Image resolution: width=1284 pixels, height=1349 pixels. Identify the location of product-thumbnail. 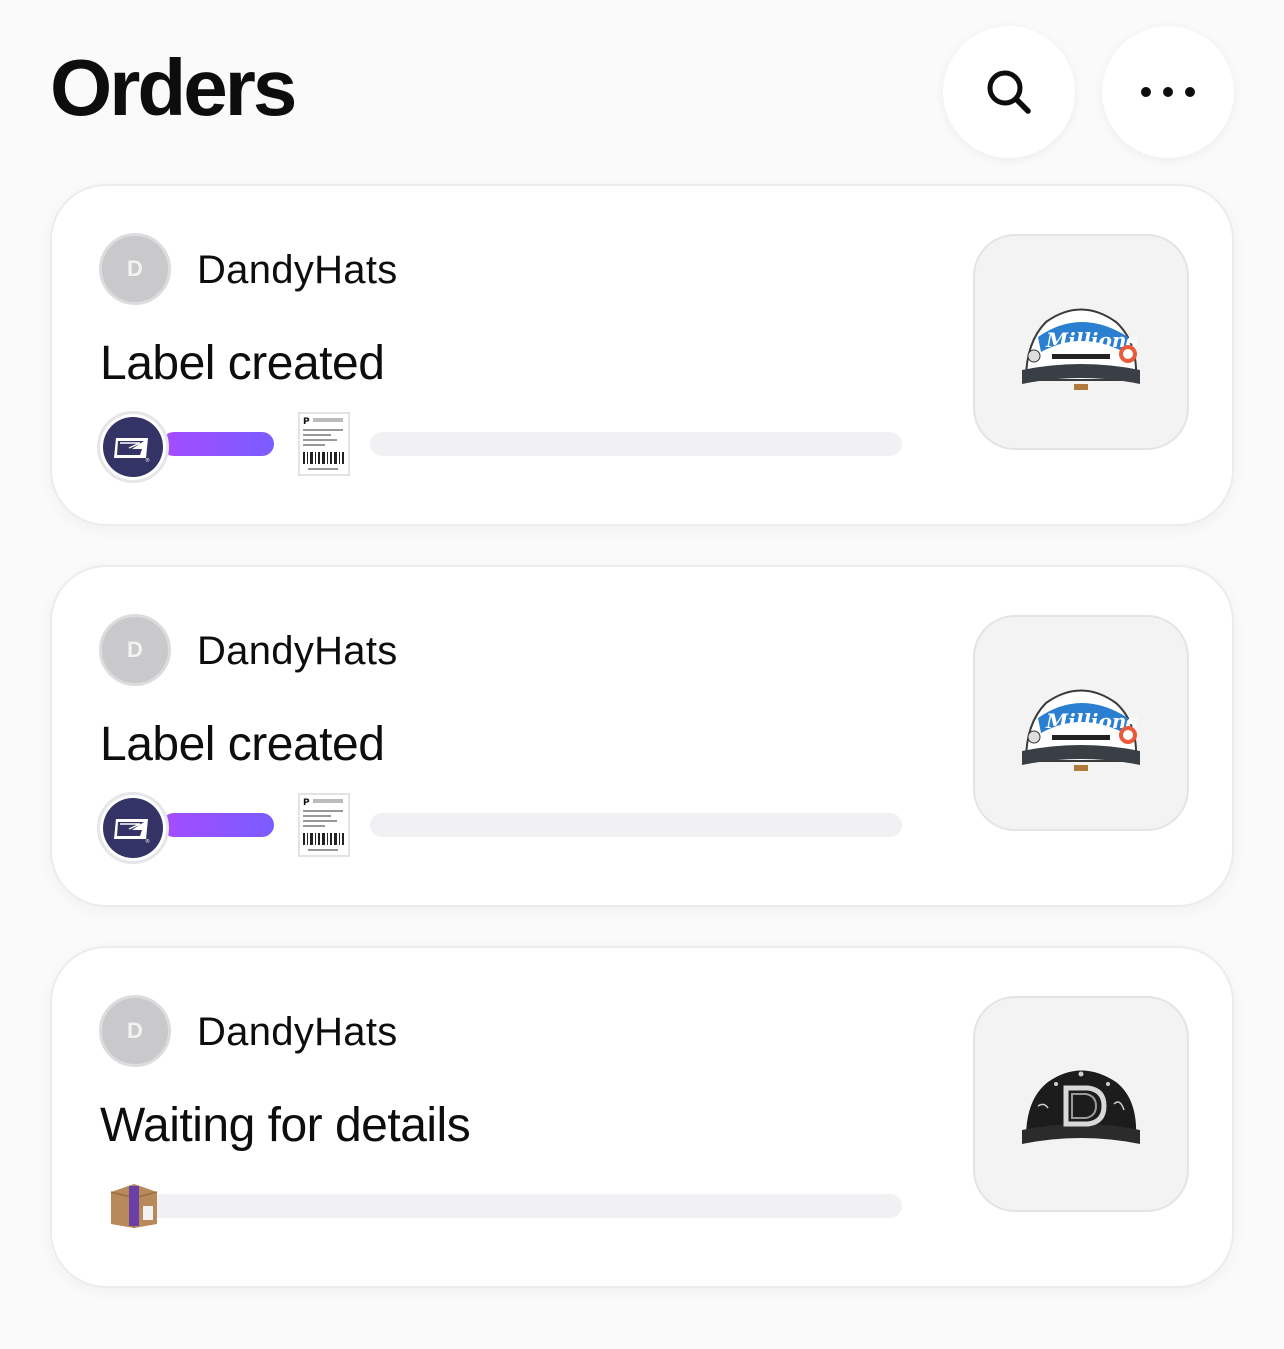
(1081, 1104).